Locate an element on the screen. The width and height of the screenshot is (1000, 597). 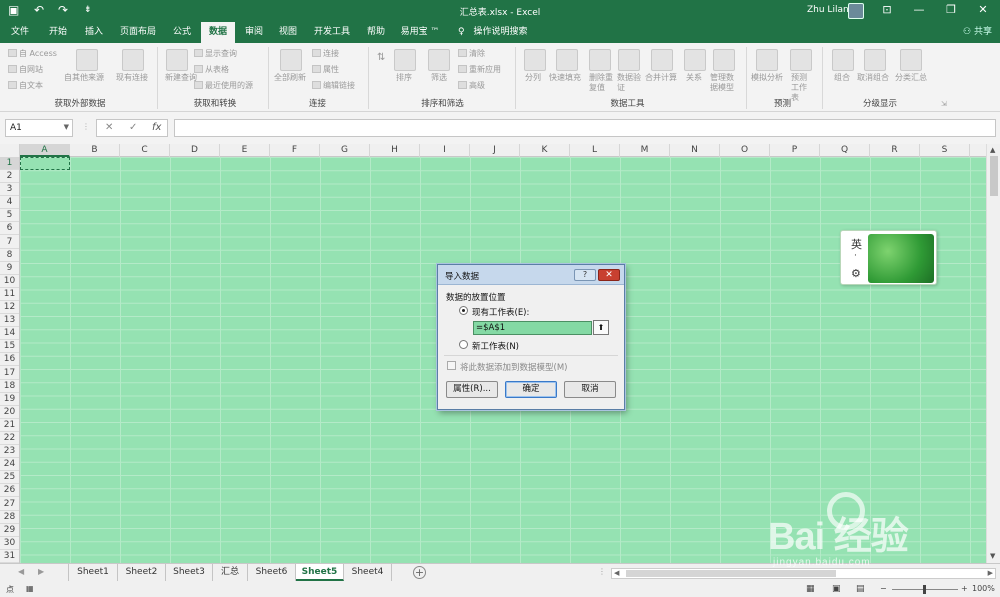
data-validation-button: 数据验证 is located at coordinates (631, 83).